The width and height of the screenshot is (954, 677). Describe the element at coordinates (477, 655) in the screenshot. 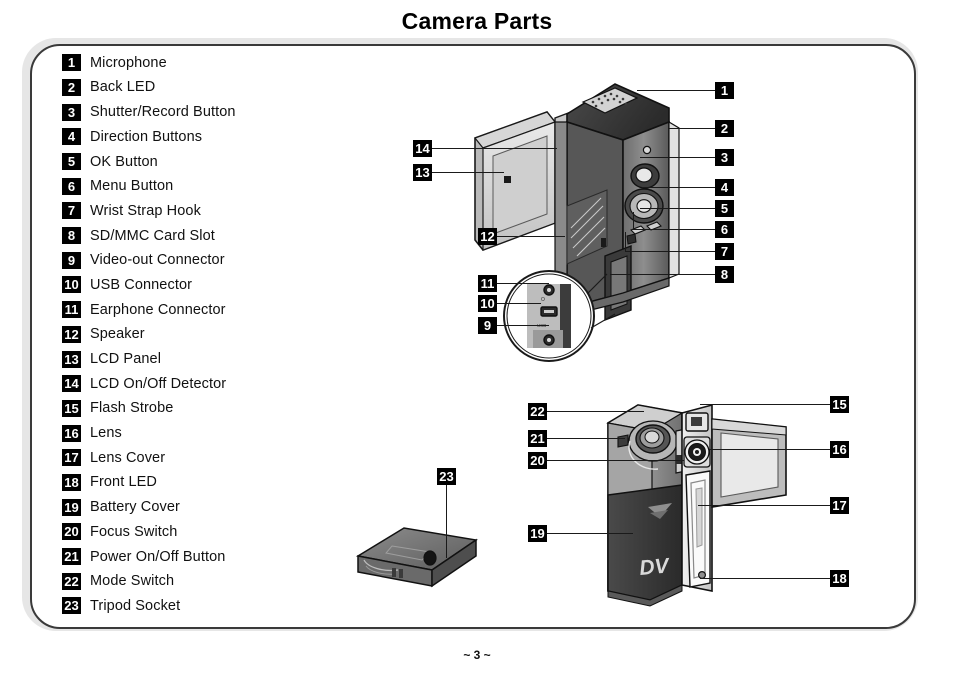

I see `page-footer: ~ 3 ~` at that location.